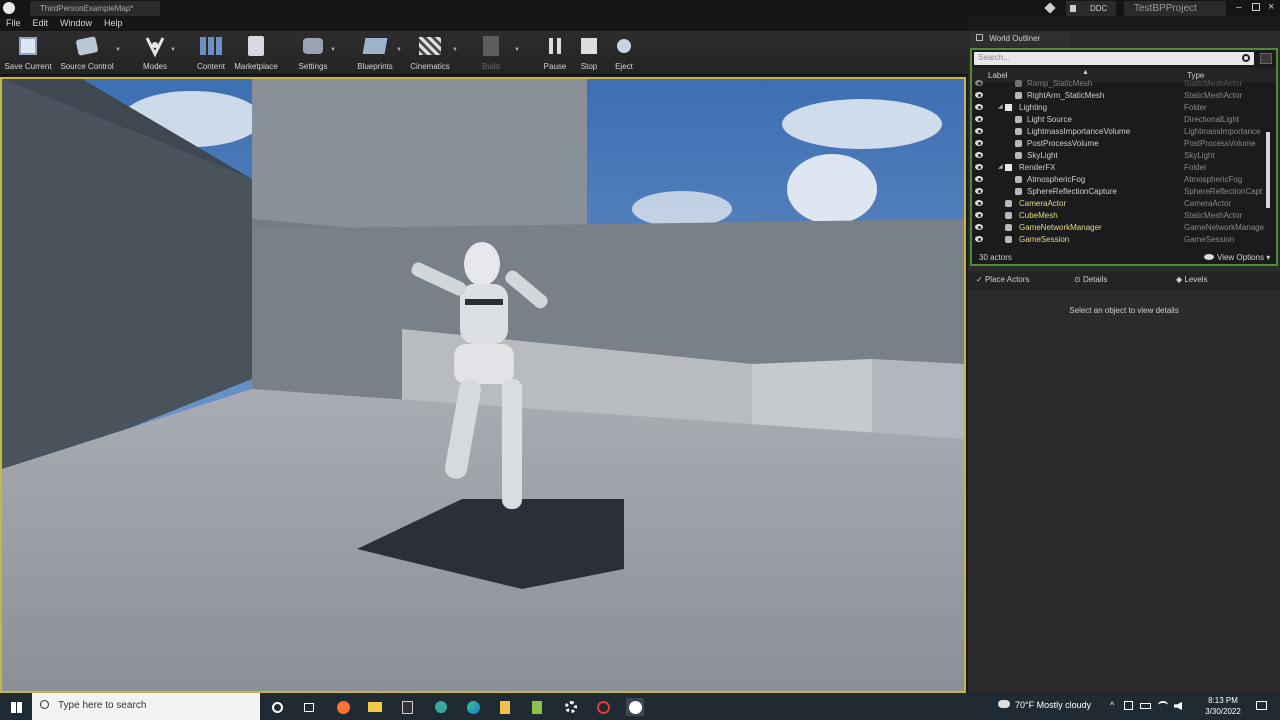  I want to click on outliner-options-icon, so click(1266, 58).